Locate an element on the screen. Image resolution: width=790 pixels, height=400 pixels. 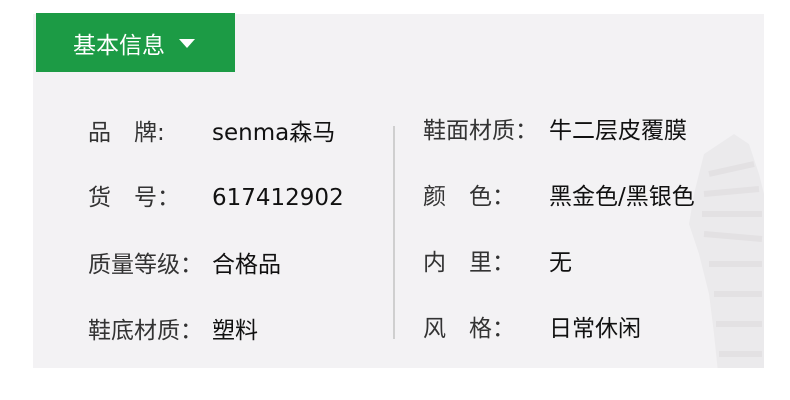
attr-value-brand: senma森马 is located at coordinates (274, 133).